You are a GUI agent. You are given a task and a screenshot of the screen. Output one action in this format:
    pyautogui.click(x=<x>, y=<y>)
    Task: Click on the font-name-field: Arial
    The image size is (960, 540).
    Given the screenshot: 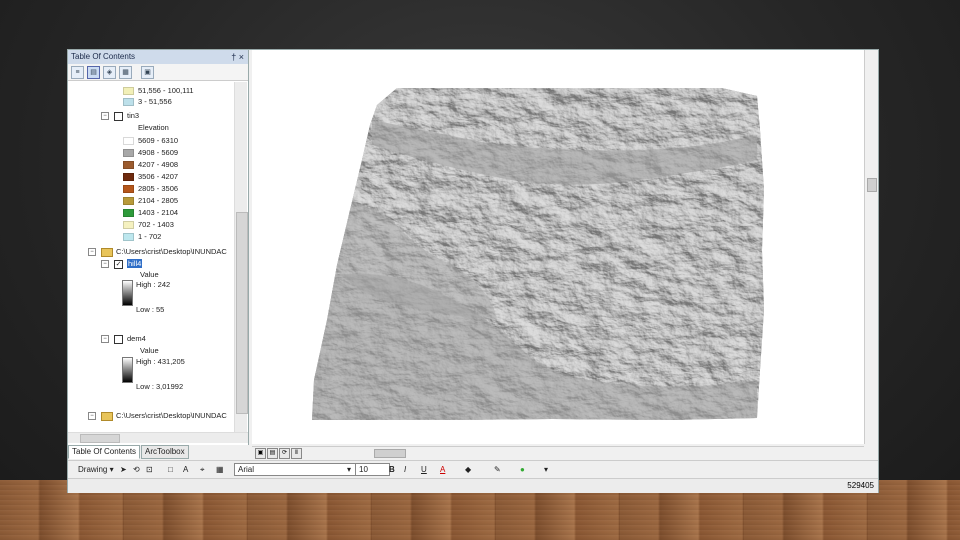 What is the action you would take?
    pyautogui.click(x=295, y=469)
    